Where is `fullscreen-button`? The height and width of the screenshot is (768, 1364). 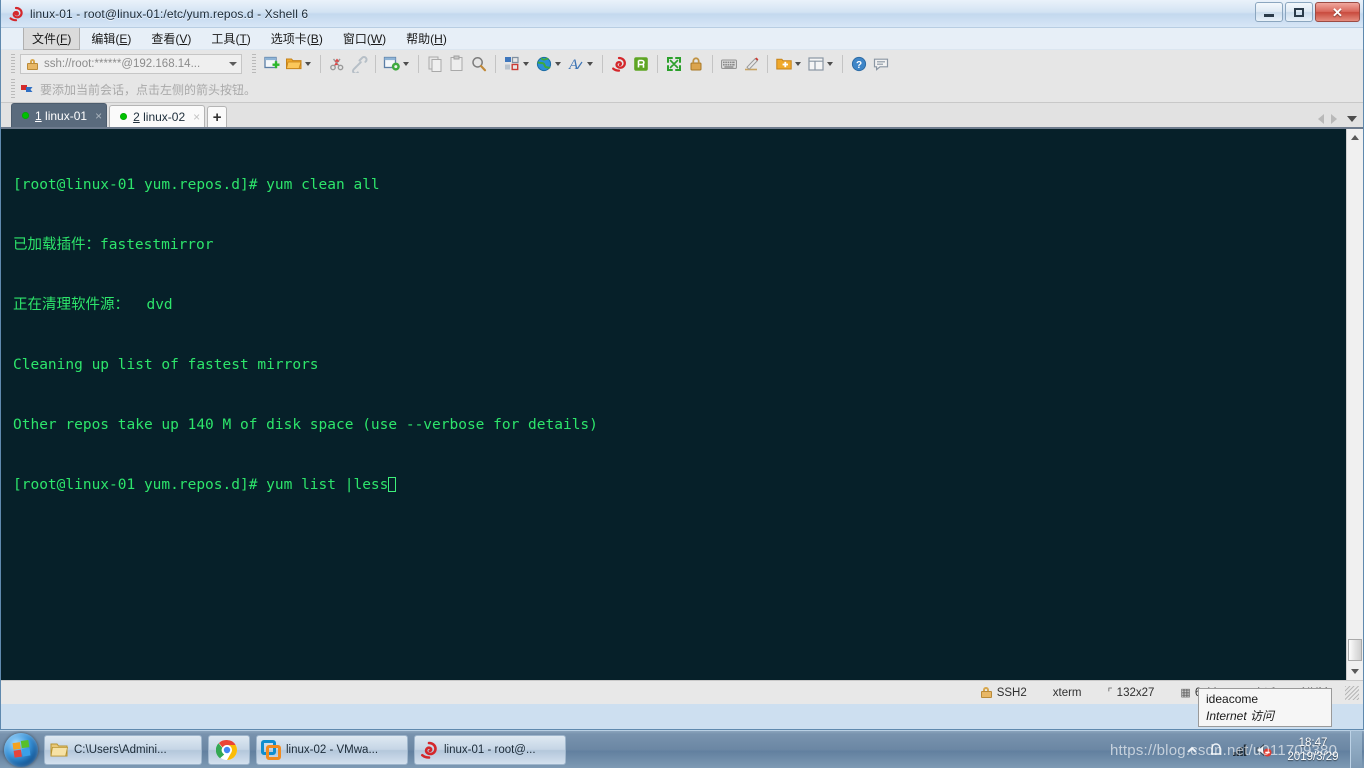
fullscreen-button is located at coordinates (674, 64).